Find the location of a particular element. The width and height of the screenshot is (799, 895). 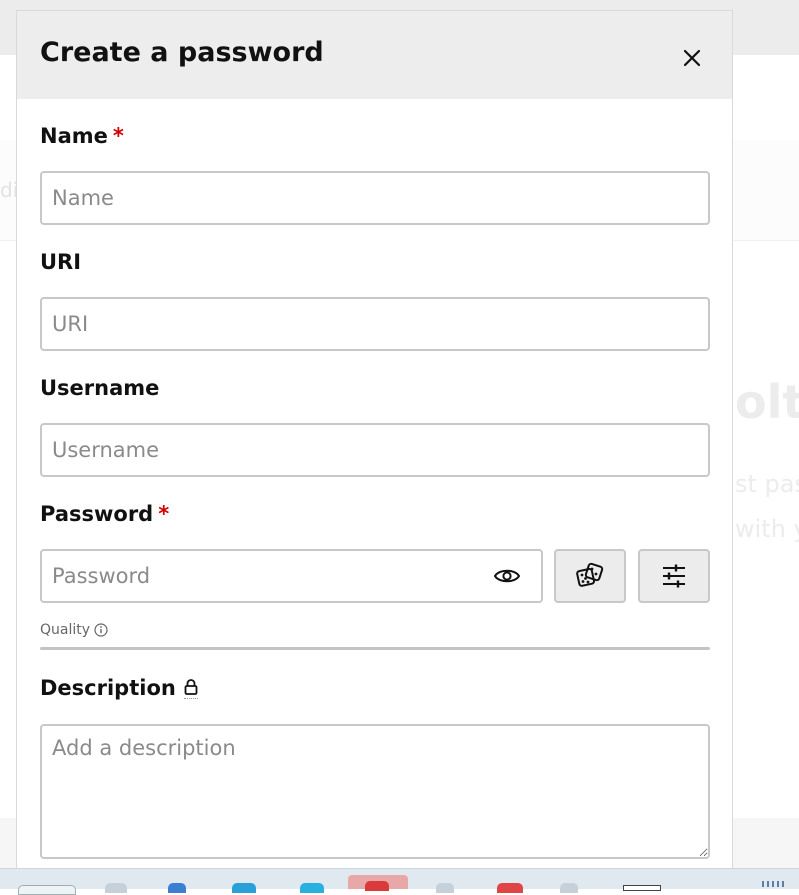

description-label: Description is located at coordinates (119, 688).